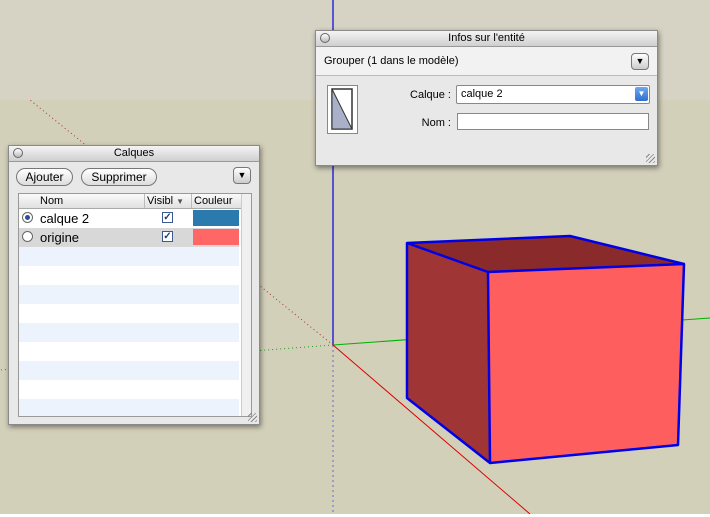 This screenshot has width=710, height=517. I want to click on layer-name: origine, so click(59, 237).